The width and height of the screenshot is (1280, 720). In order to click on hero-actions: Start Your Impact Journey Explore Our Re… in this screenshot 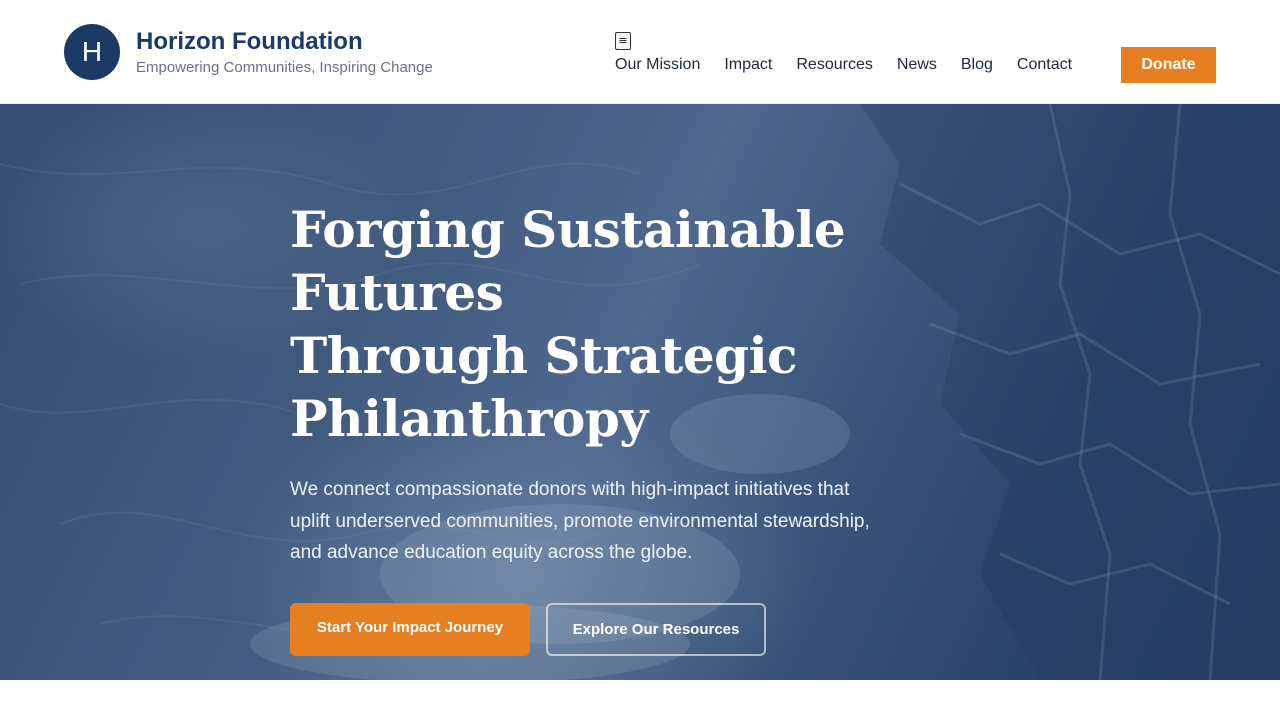, I will do `click(650, 629)`.